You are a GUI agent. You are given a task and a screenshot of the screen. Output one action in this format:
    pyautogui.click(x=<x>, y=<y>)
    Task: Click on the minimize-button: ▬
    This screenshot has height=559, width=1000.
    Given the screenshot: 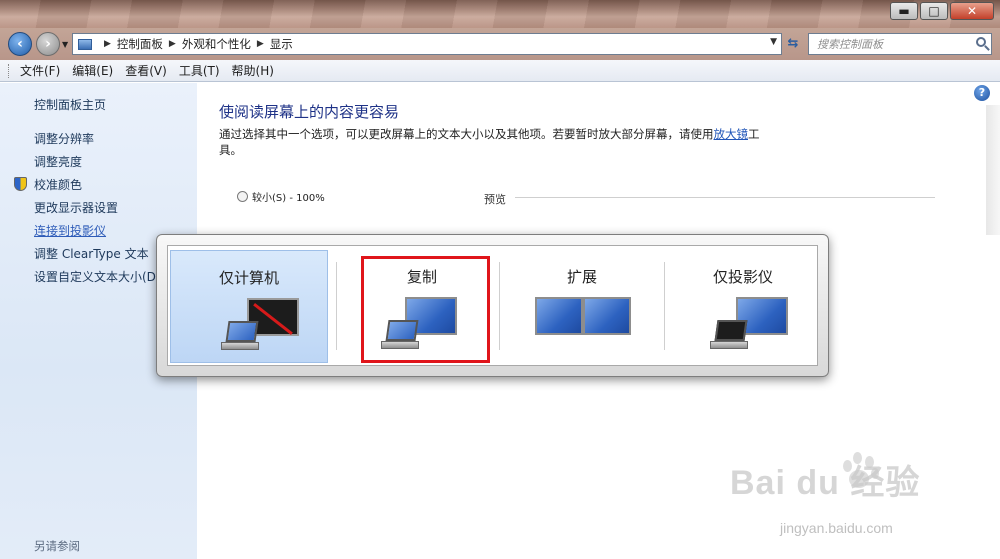 What is the action you would take?
    pyautogui.click(x=904, y=11)
    